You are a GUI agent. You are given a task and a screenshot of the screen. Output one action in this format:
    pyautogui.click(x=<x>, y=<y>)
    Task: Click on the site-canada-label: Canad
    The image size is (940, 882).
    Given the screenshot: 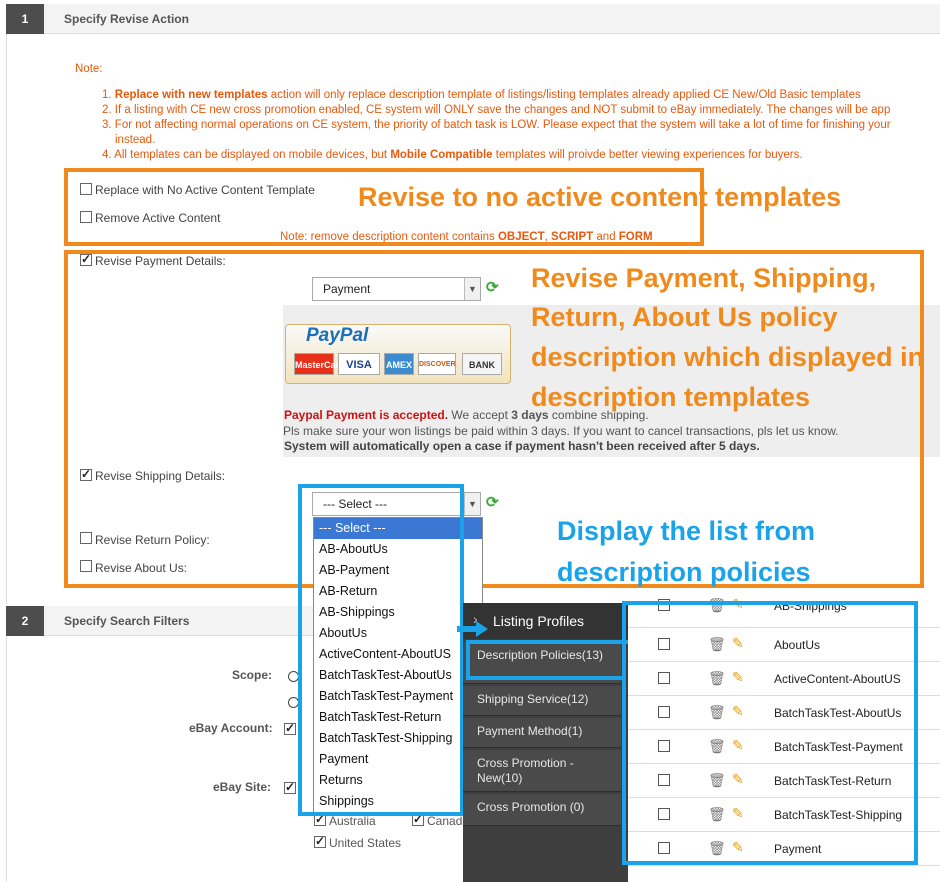 What is the action you would take?
    pyautogui.click(x=445, y=821)
    